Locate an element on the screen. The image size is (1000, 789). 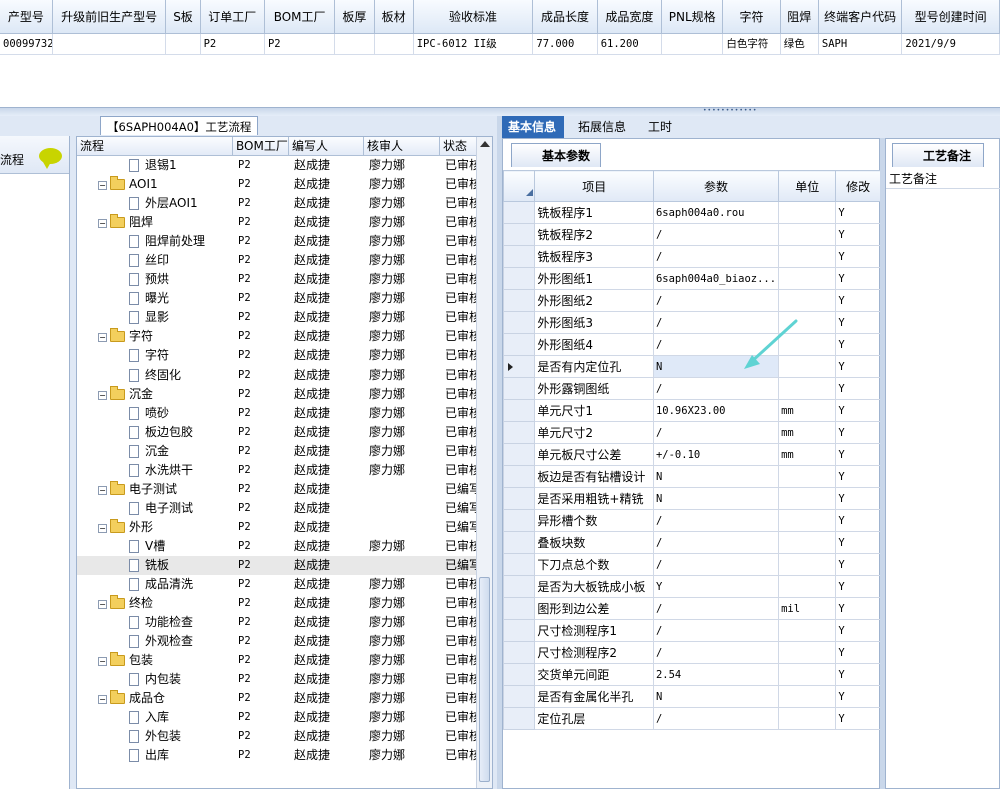
top-column-header: 验收标准 is located at coordinates (473, 17).